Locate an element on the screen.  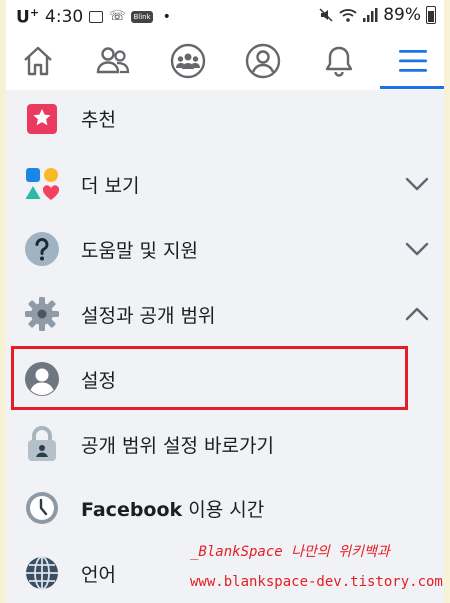
clock-time: 4:30 is located at coordinates (64, 16).